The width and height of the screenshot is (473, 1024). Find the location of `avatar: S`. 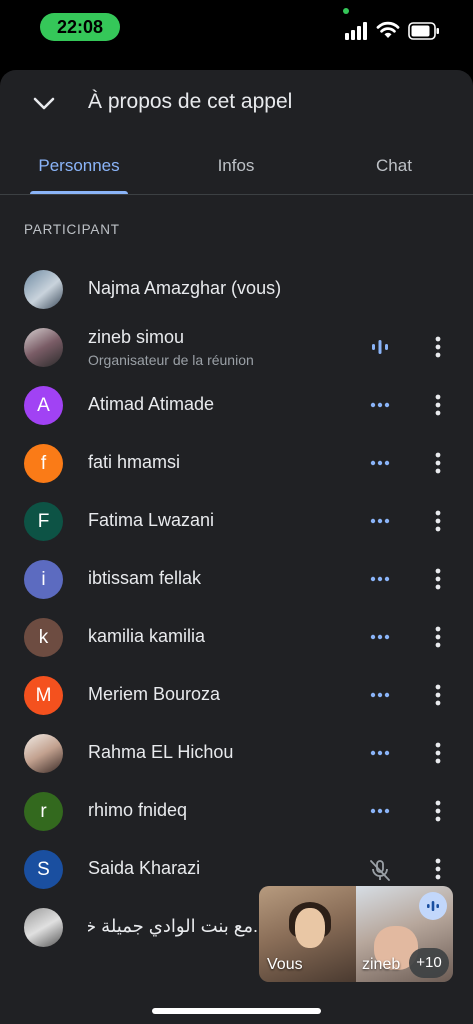

avatar: S is located at coordinates (43, 869).